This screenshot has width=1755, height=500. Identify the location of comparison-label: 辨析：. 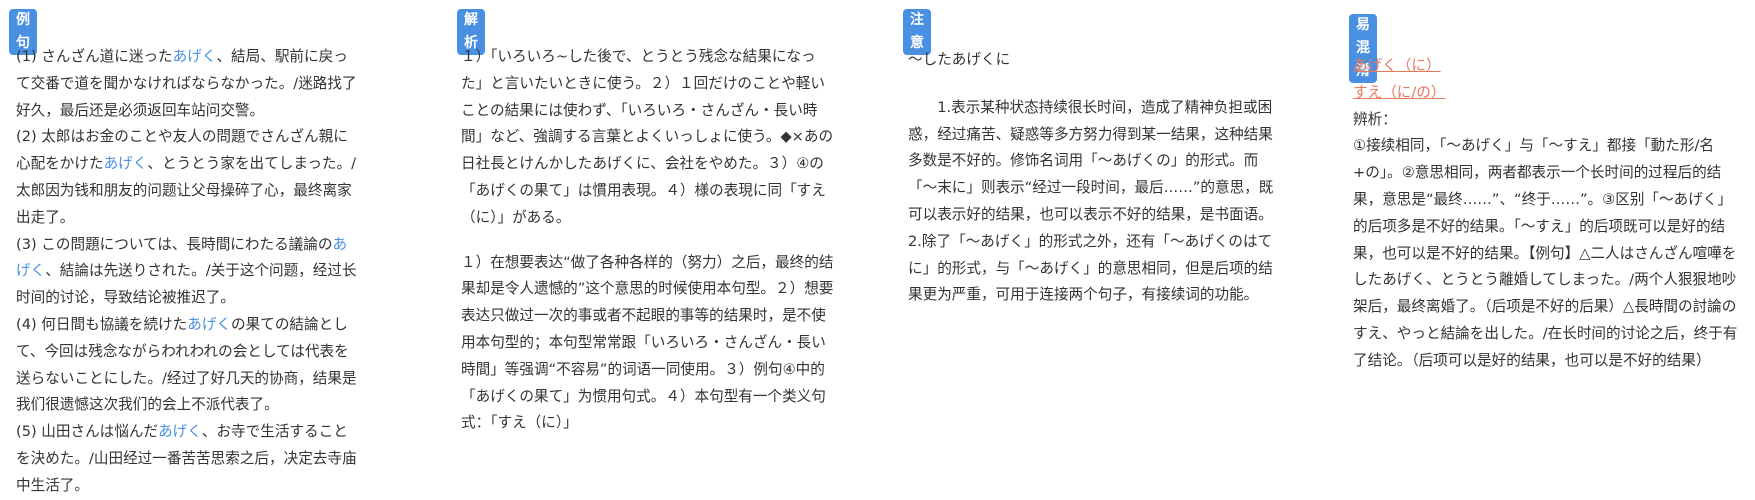
(1375, 119).